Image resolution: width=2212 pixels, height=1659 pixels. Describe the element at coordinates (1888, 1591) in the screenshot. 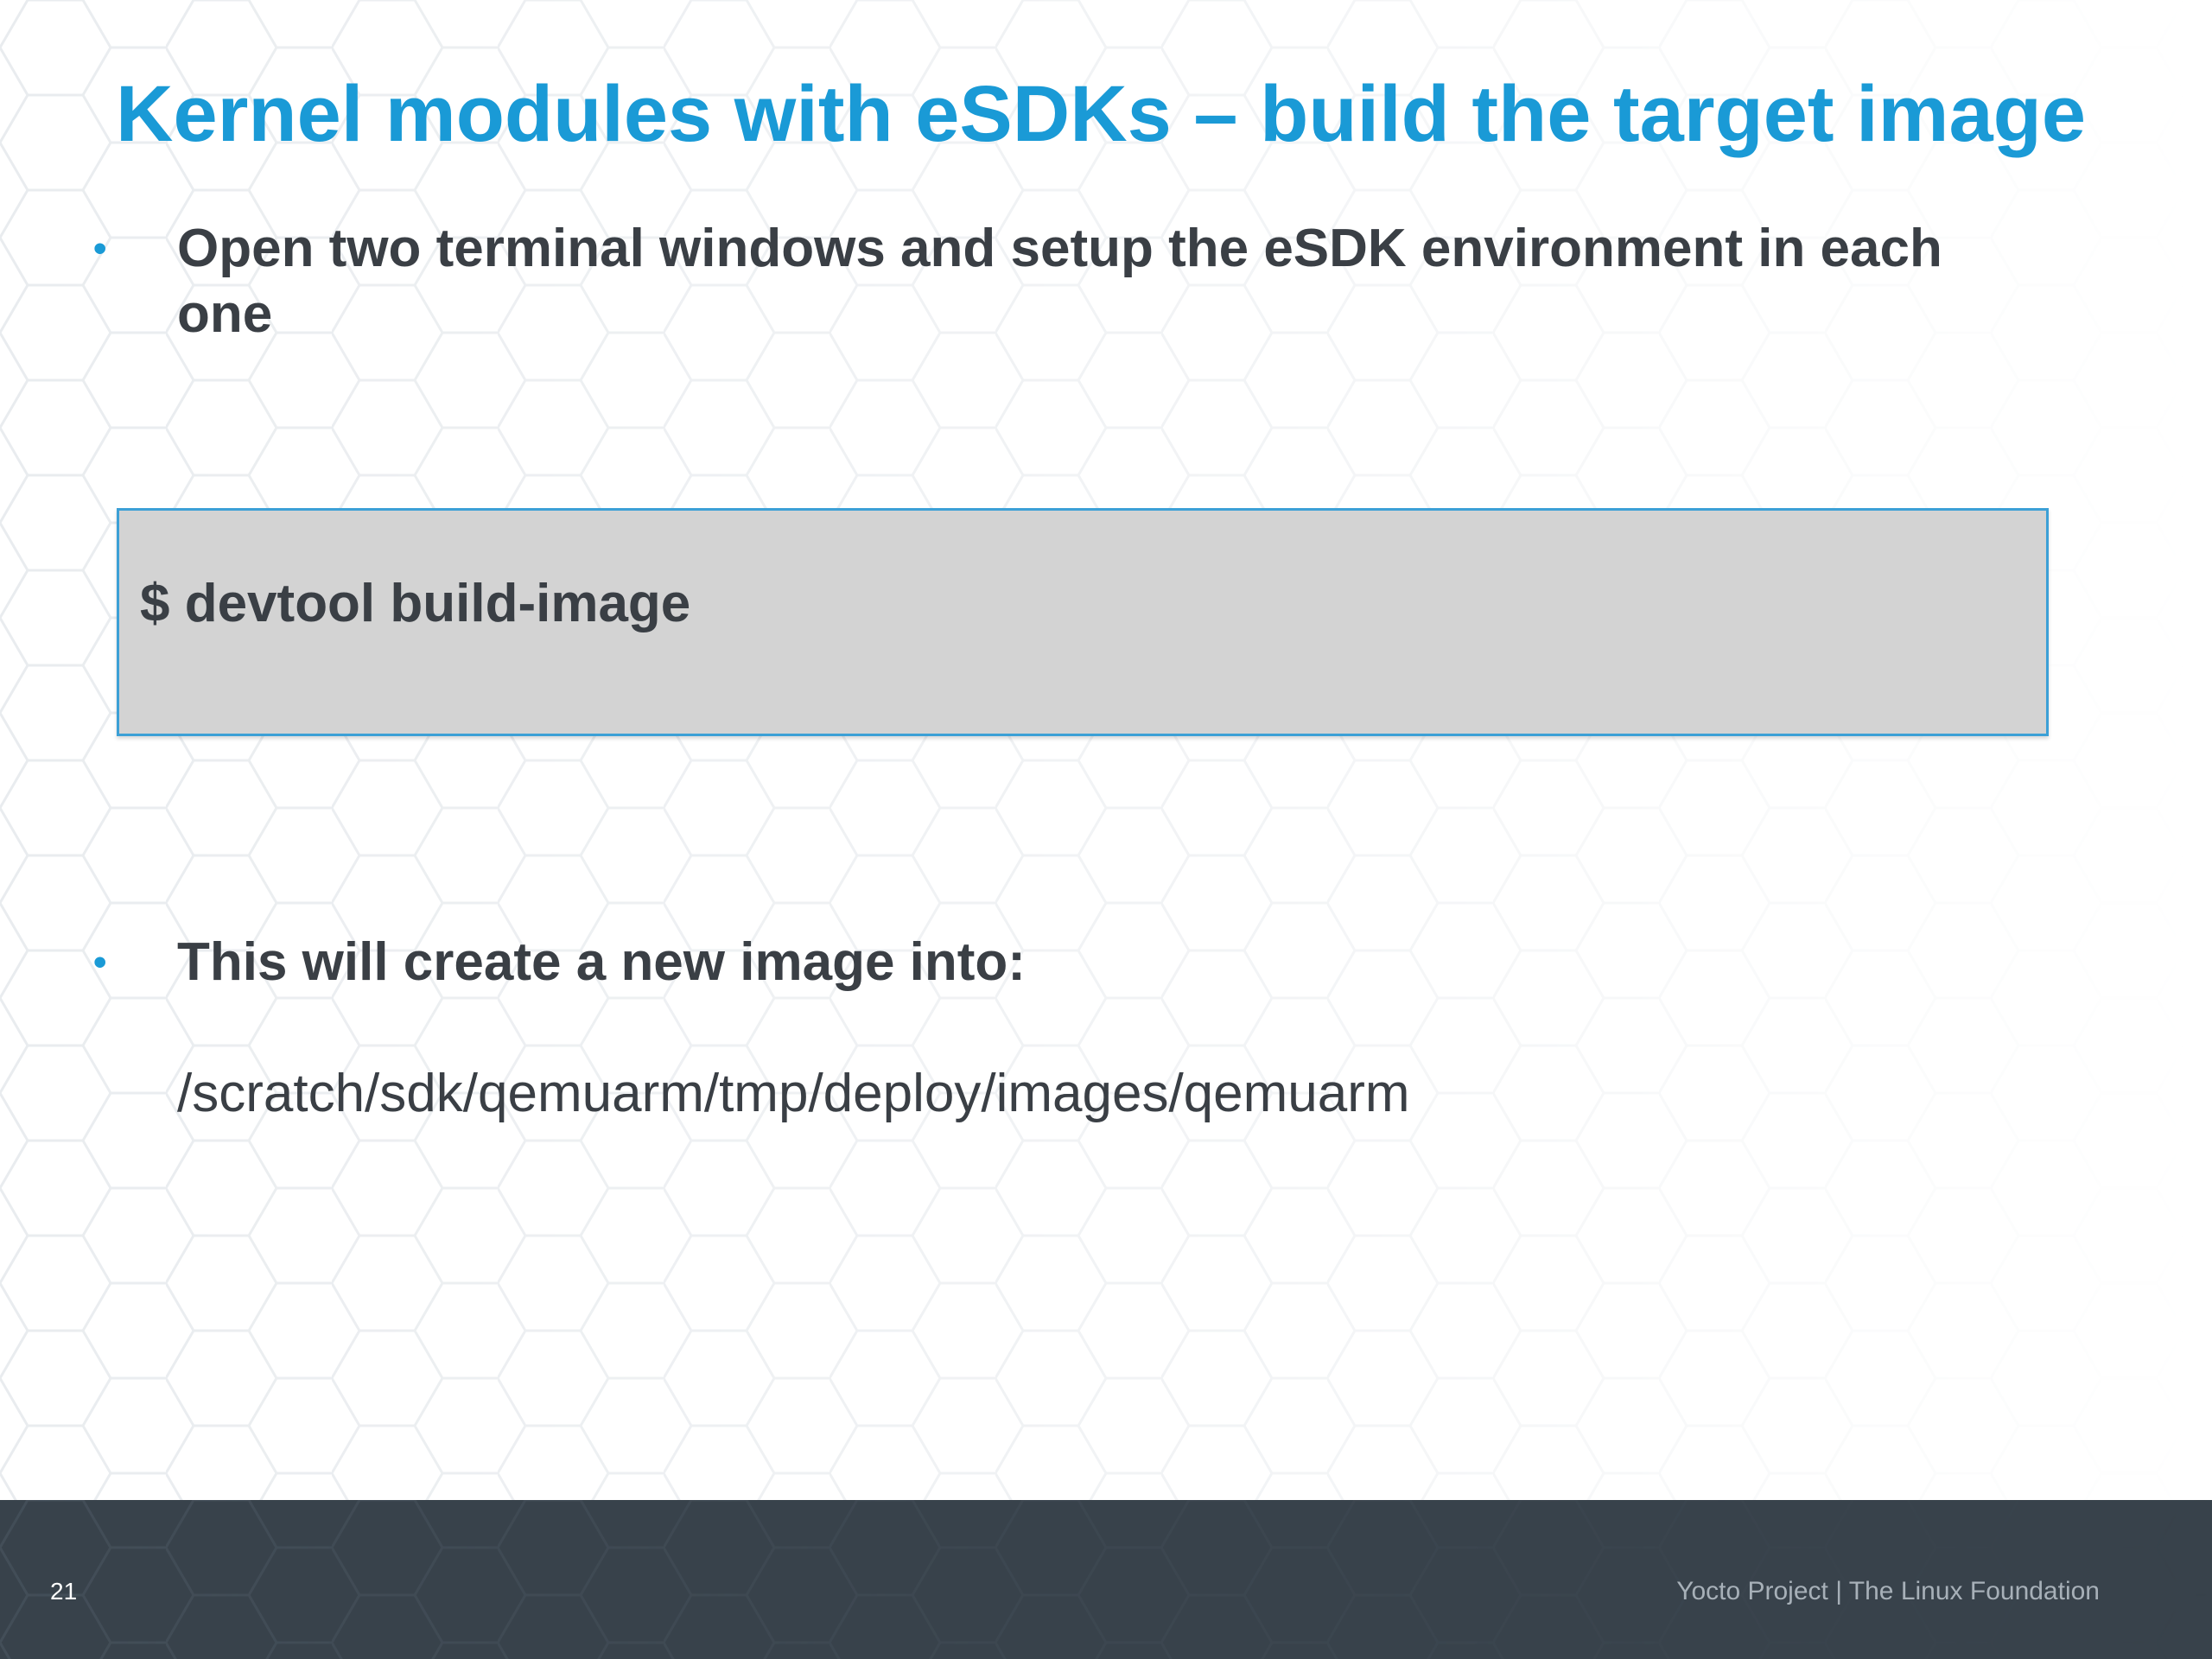

I see `footer-brand: Yocto Project | The Linux Foundation` at that location.